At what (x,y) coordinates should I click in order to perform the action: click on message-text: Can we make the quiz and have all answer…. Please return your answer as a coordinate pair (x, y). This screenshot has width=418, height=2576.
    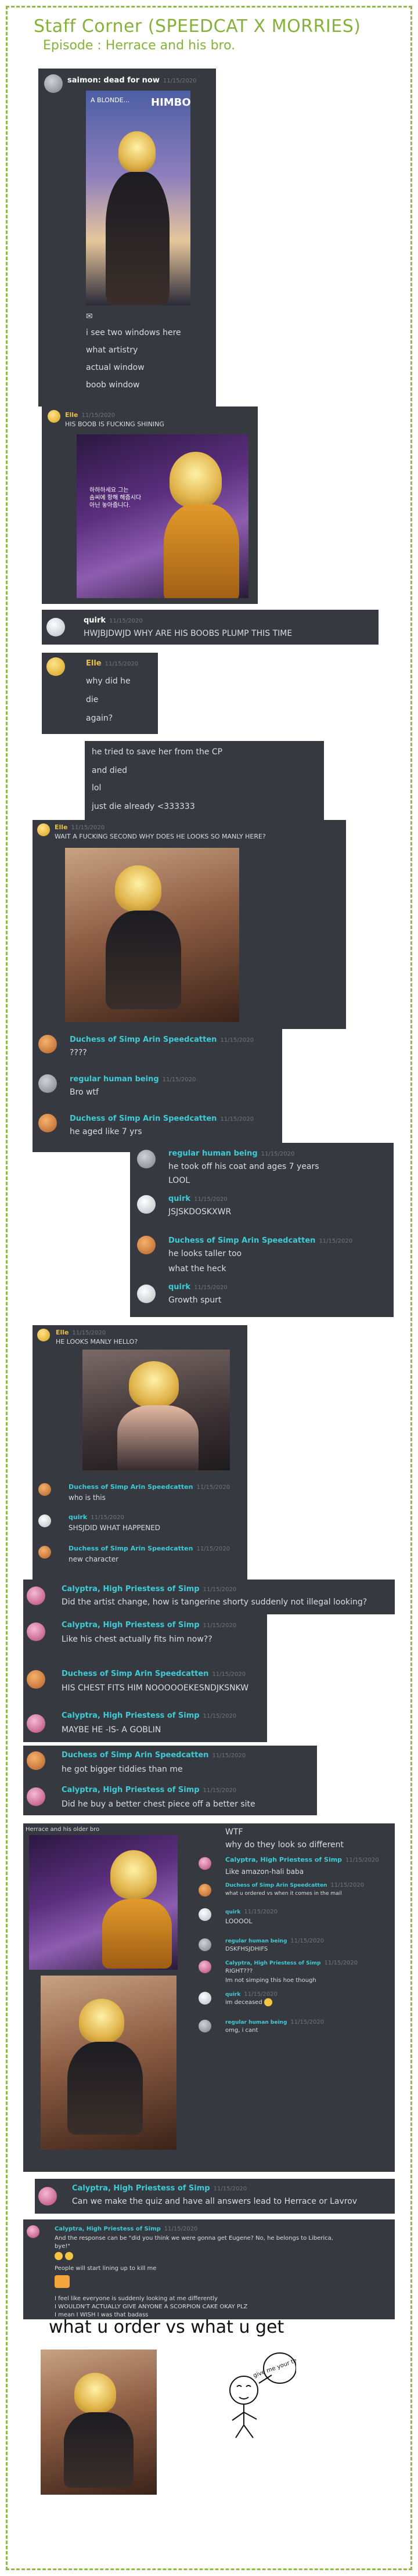
    Looking at the image, I should click on (215, 2201).